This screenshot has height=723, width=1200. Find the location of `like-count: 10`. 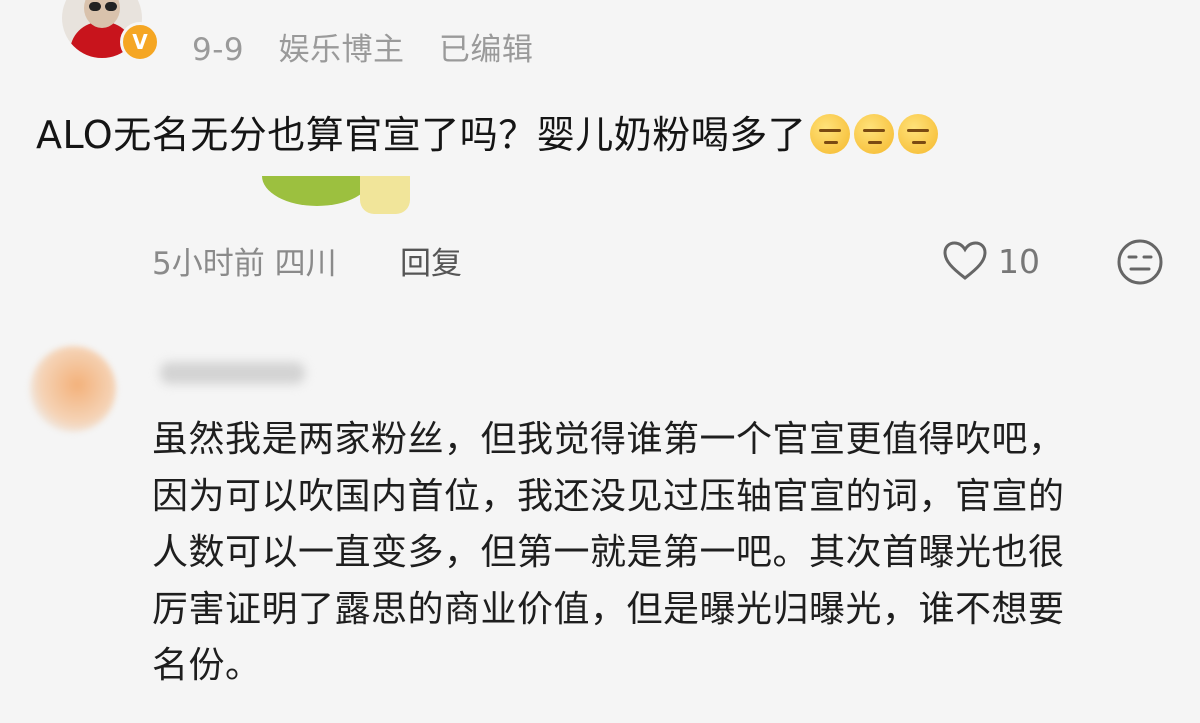

like-count: 10 is located at coordinates (1019, 261).